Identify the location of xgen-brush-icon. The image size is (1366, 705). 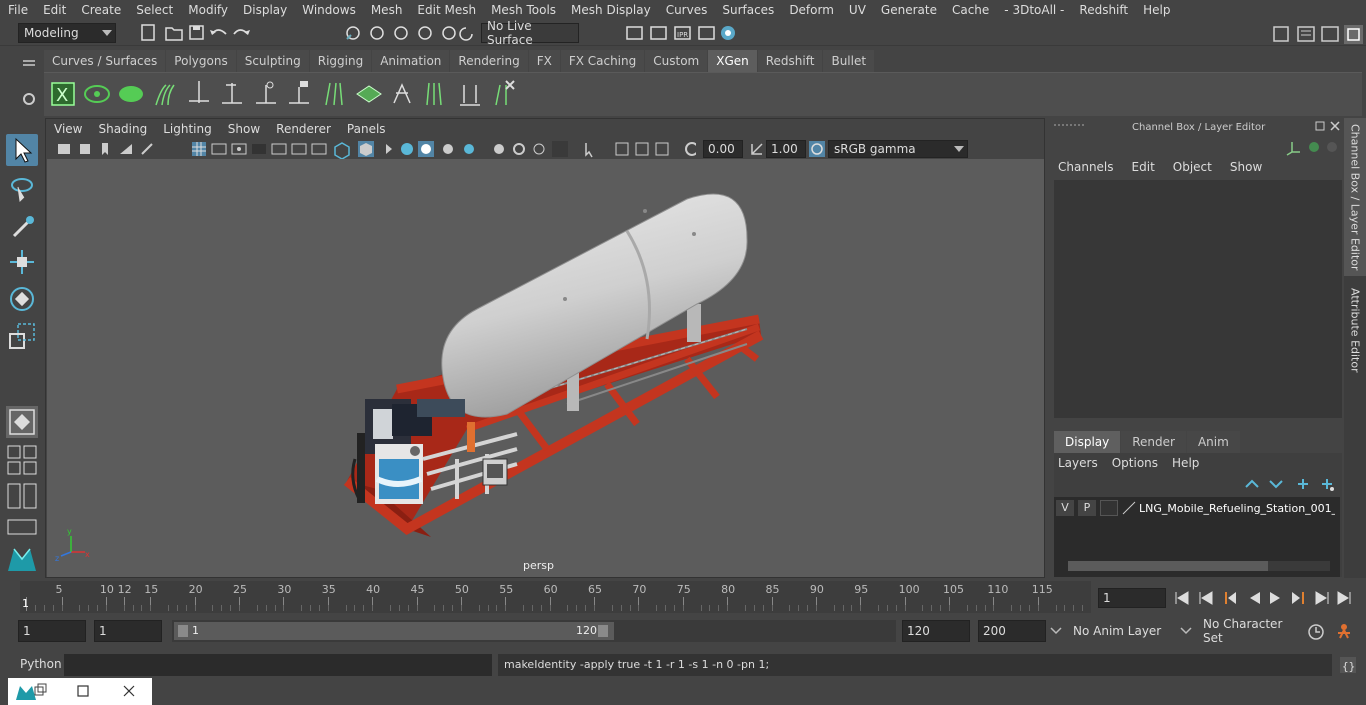
(470, 95).